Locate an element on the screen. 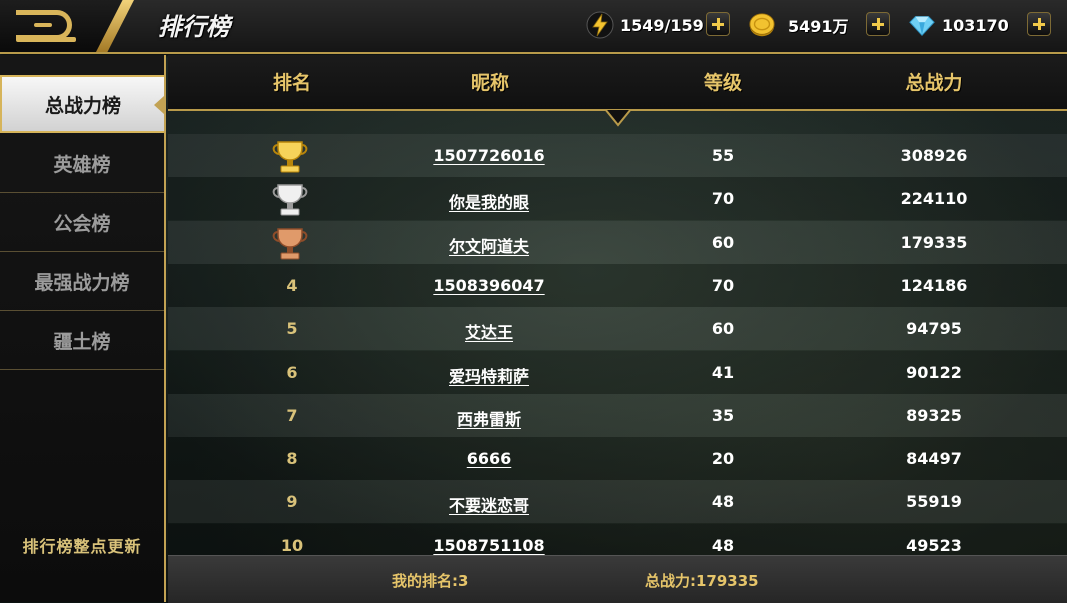  rank-cell: 8 is located at coordinates (292, 459).